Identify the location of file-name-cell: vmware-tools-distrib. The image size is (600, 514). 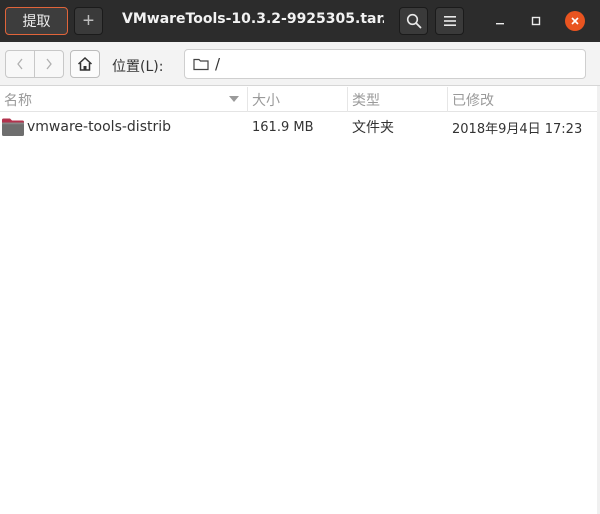
(85, 127).